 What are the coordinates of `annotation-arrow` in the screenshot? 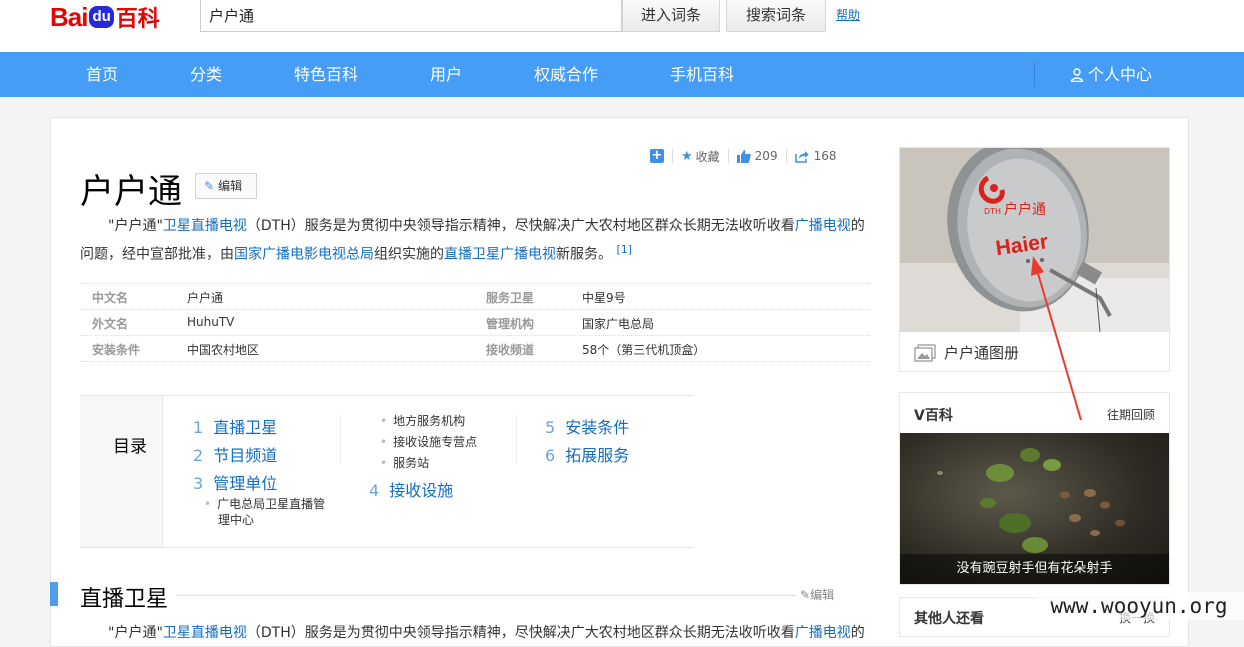 It's located at (1056, 338).